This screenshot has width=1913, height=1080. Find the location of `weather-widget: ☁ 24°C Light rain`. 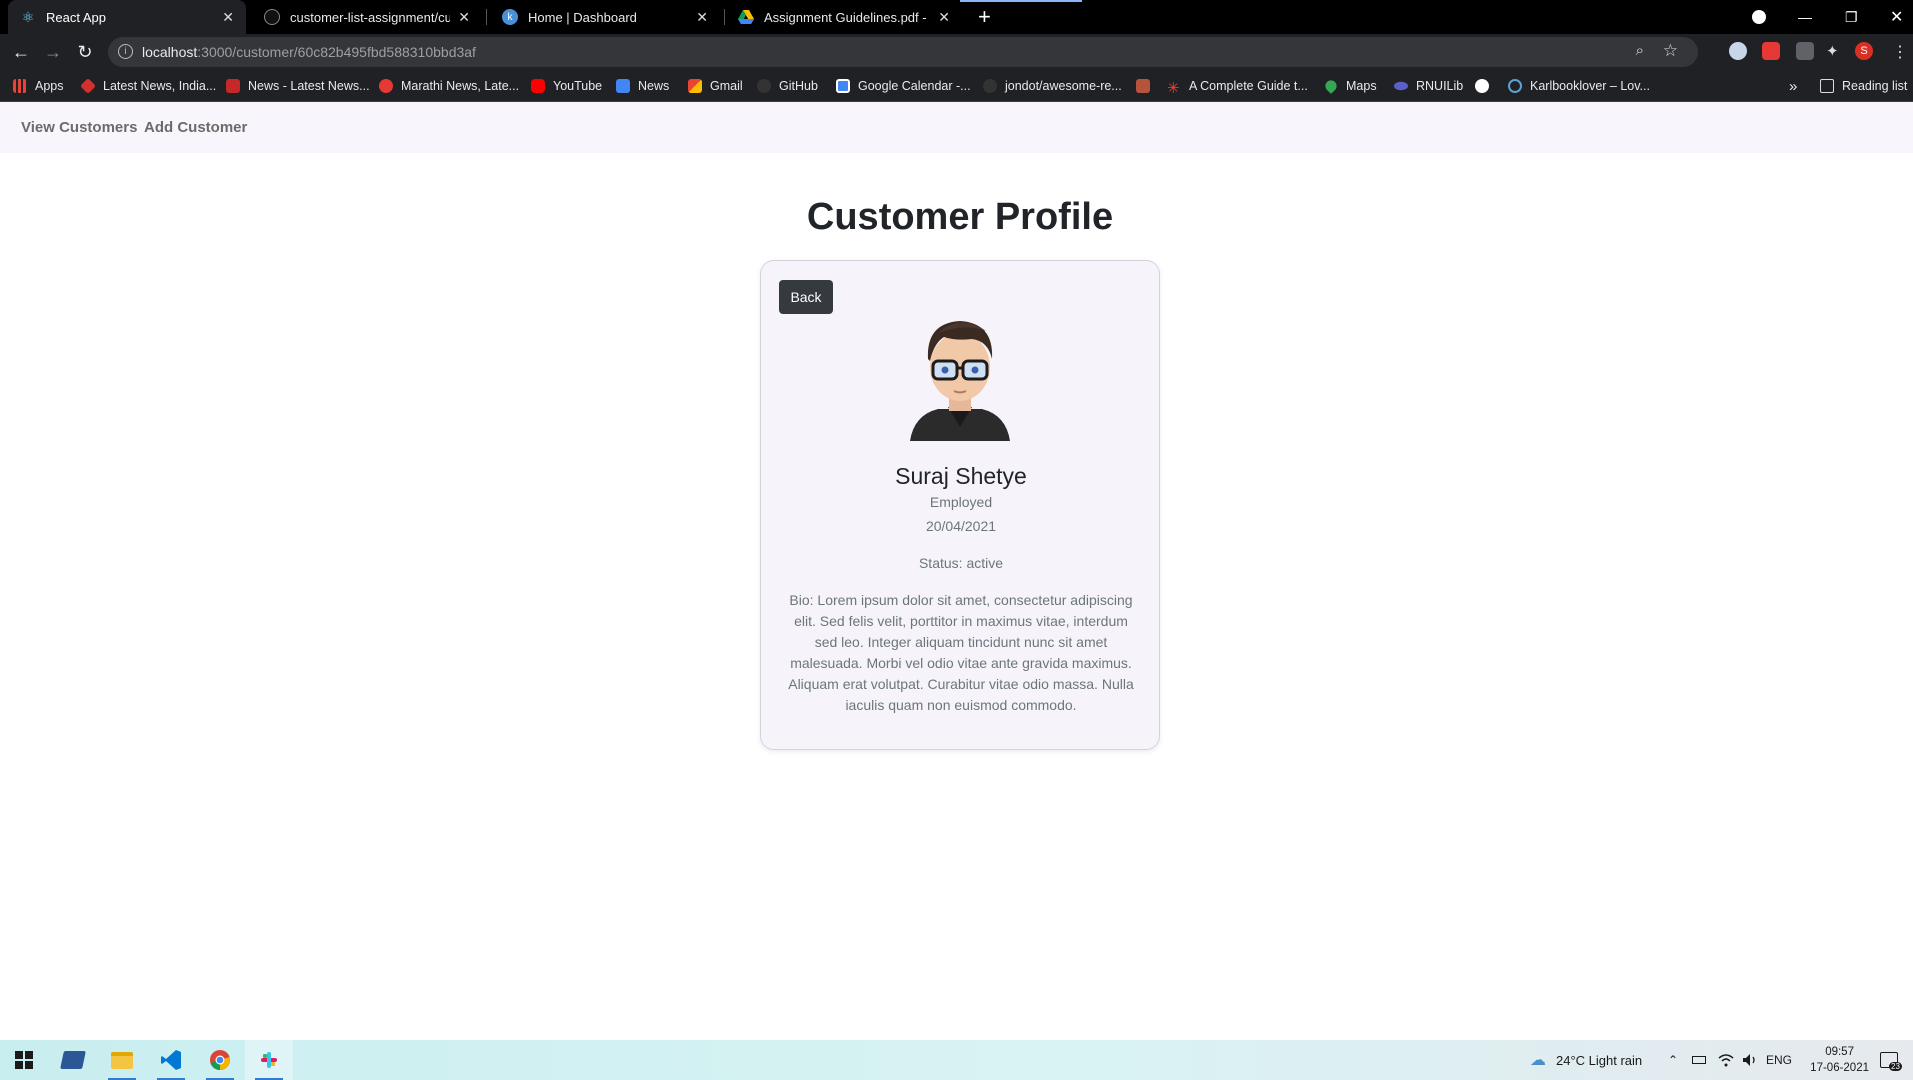

weather-widget: ☁ 24°C Light rain is located at coordinates (1586, 1060).